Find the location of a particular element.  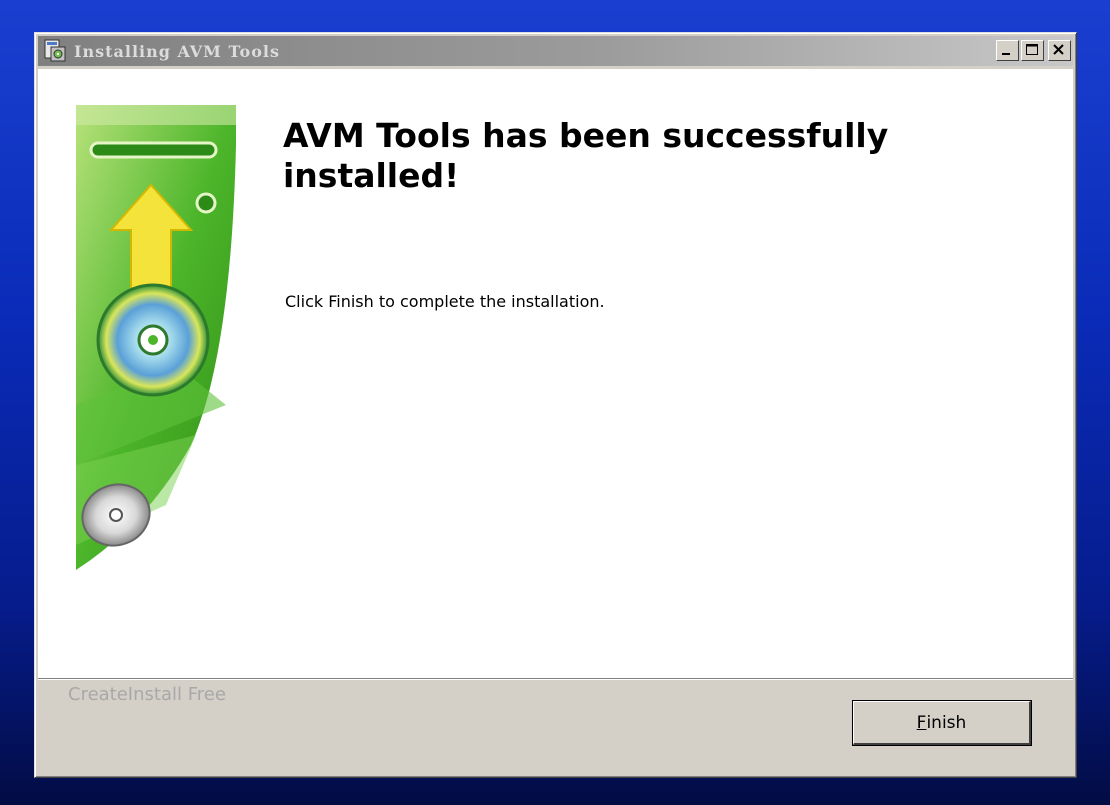

close-icon is located at coordinates (1058, 49).